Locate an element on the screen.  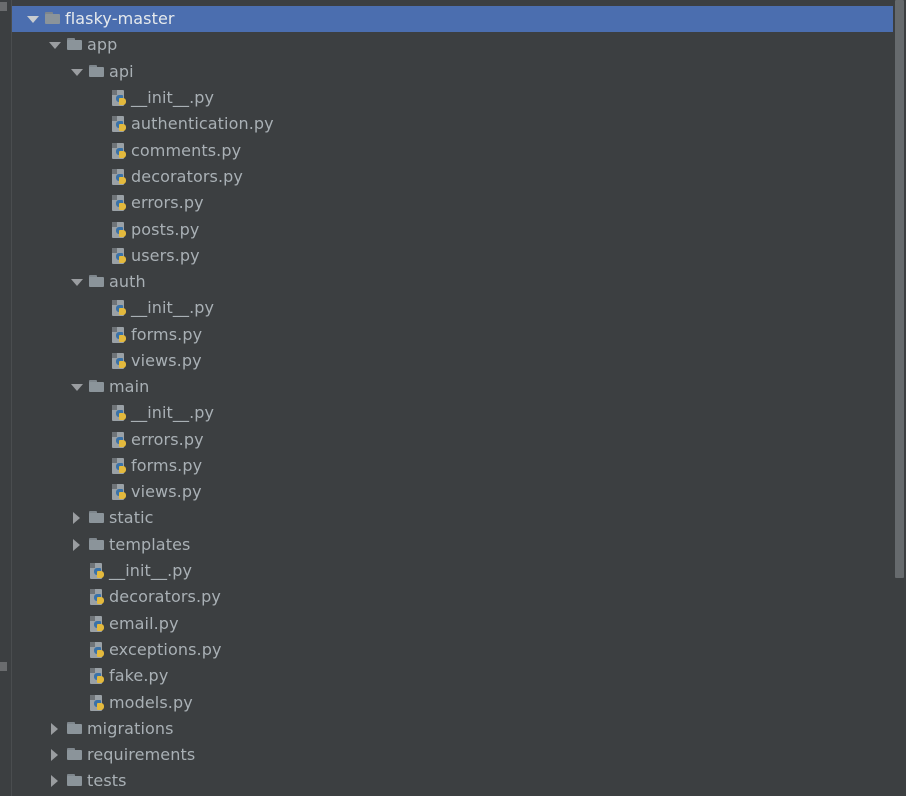
tree-row: requirements is located at coordinates (453, 755).